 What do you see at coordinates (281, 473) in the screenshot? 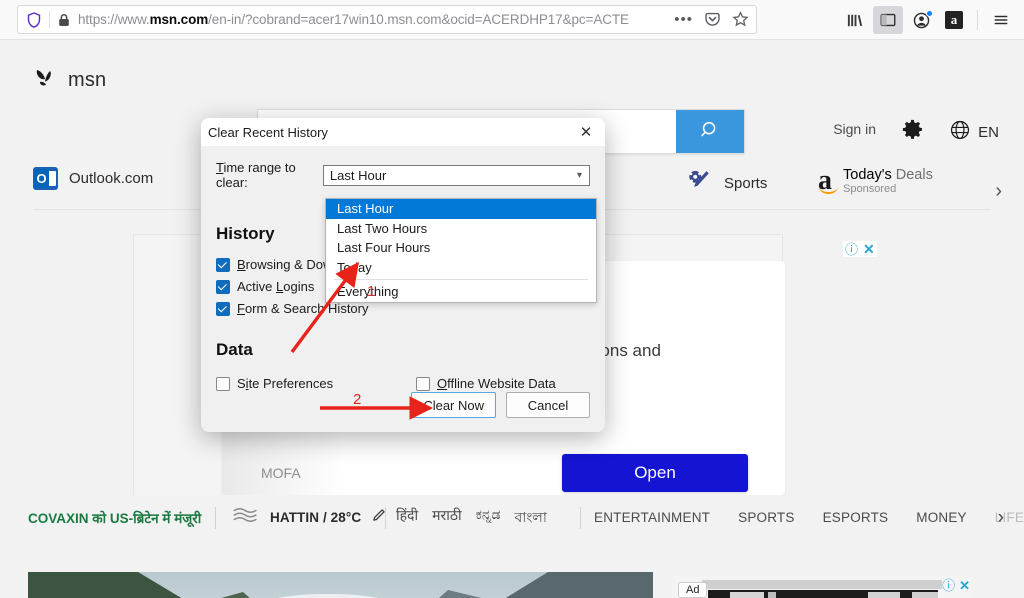
I see `card-subtext: MOFA` at bounding box center [281, 473].